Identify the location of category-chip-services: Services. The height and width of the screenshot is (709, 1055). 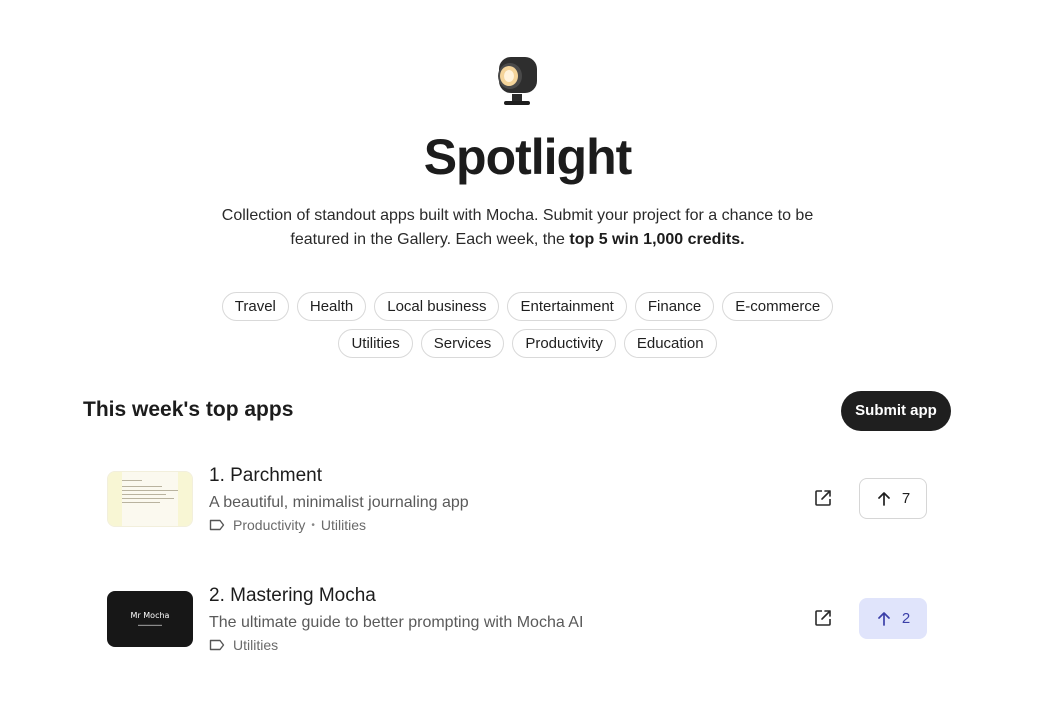
(462, 343).